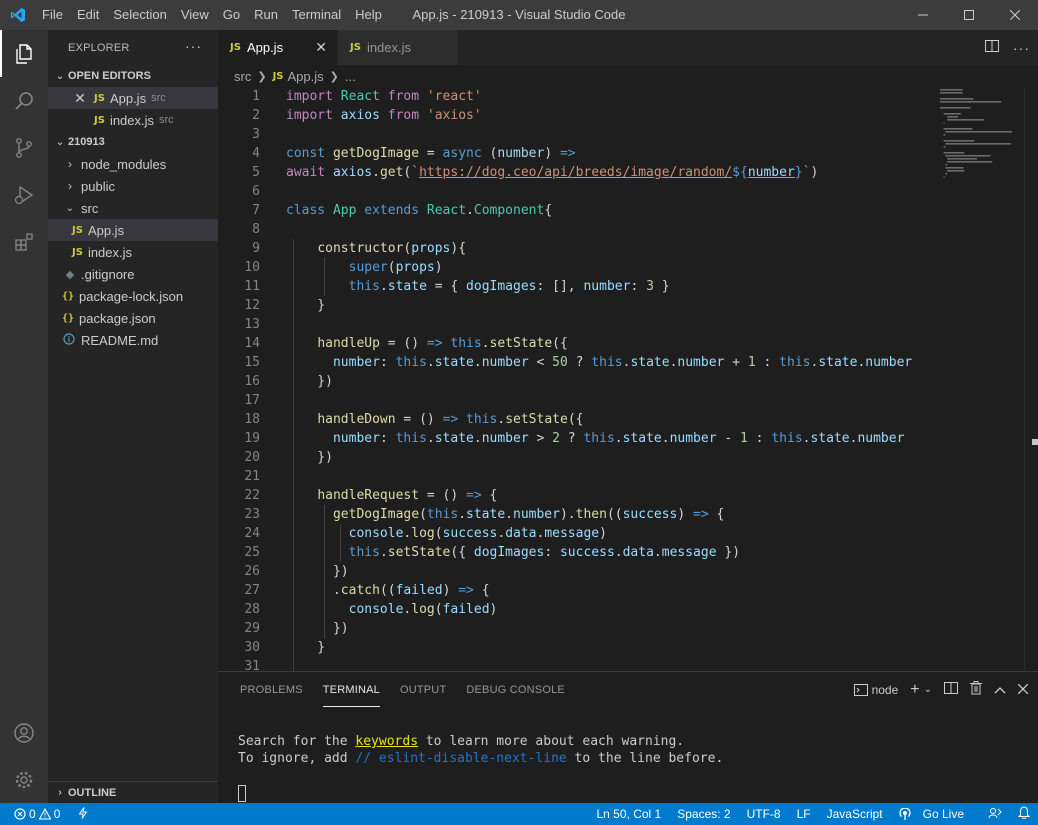 This screenshot has height=825, width=1038. Describe the element at coordinates (133, 296) in the screenshot. I see `tree-file: {} package-lock.json` at that location.